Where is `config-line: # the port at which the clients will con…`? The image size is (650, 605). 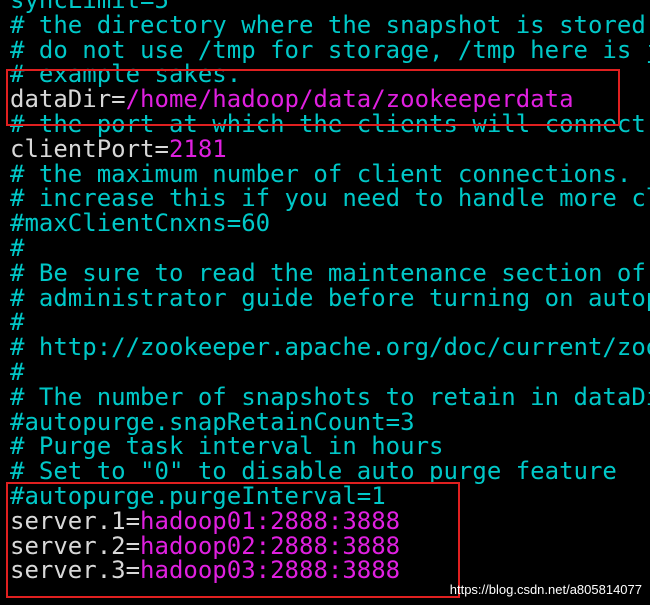
config-line: # the port at which the clients will con… is located at coordinates (328, 124).